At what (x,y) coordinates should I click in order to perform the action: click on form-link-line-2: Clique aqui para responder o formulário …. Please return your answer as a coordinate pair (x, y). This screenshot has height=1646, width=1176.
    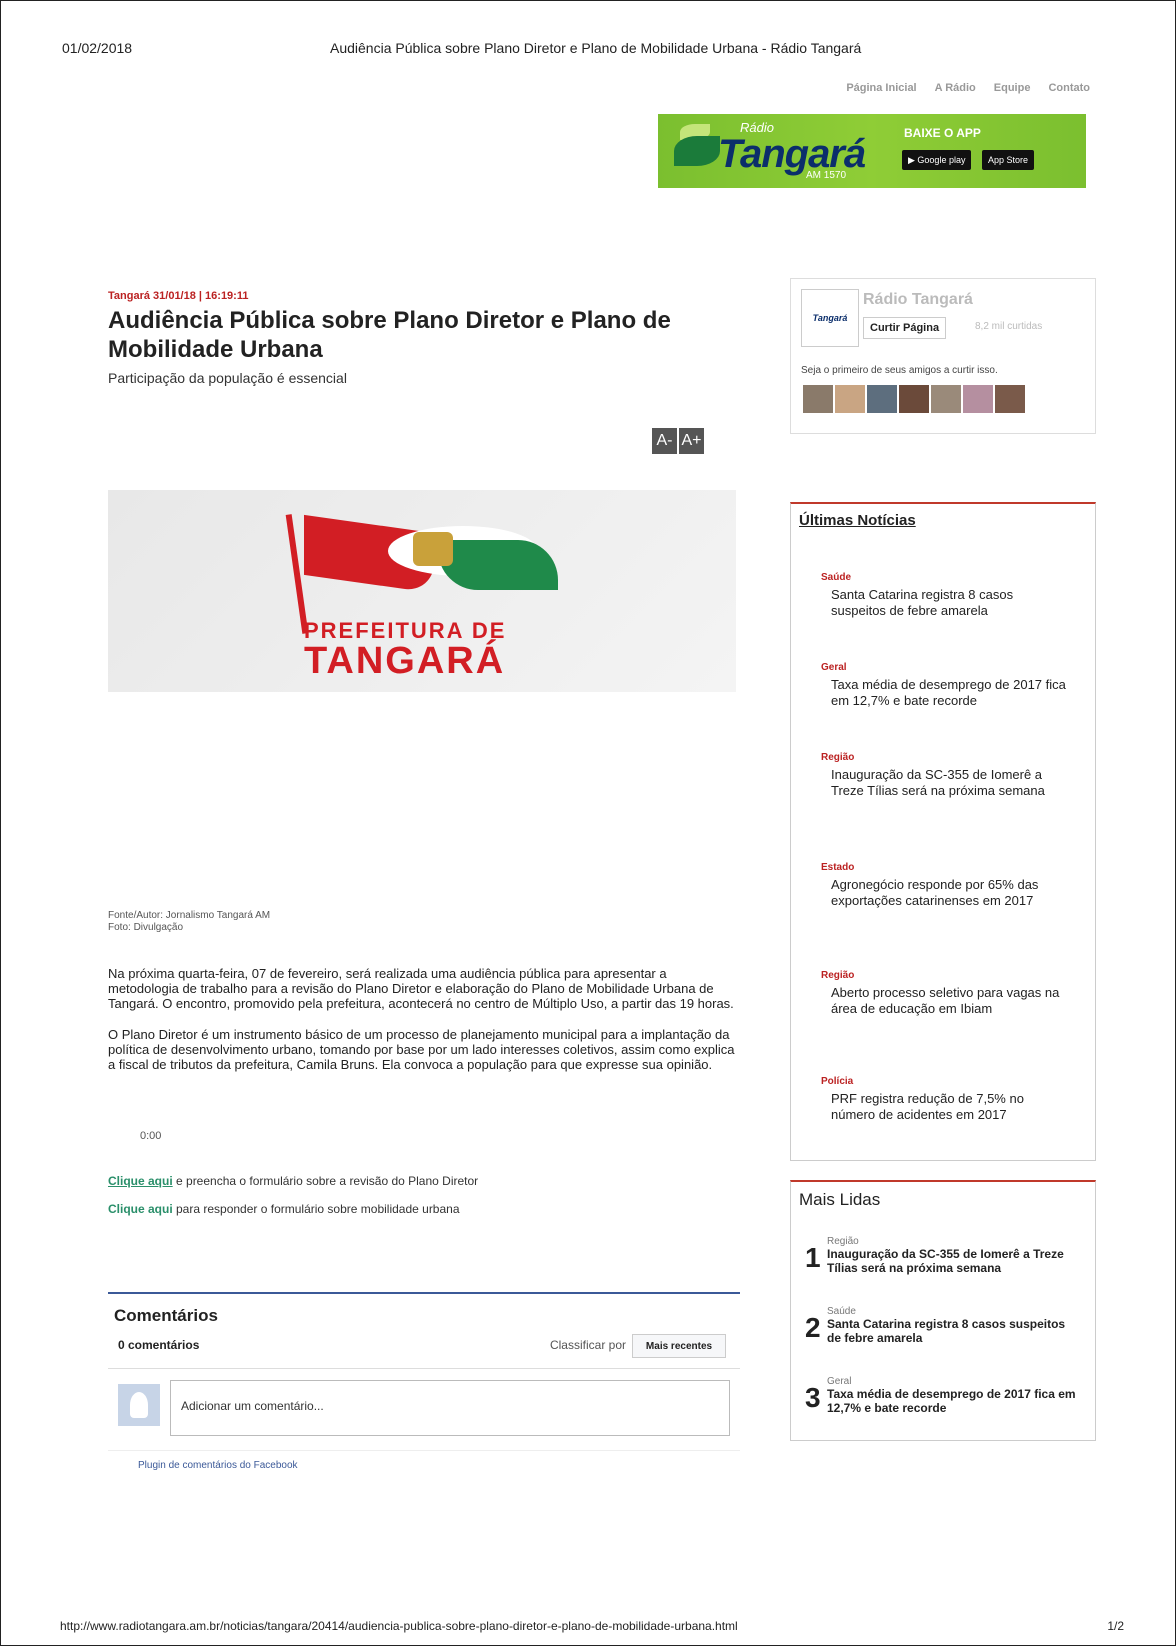
    Looking at the image, I should click on (284, 1209).